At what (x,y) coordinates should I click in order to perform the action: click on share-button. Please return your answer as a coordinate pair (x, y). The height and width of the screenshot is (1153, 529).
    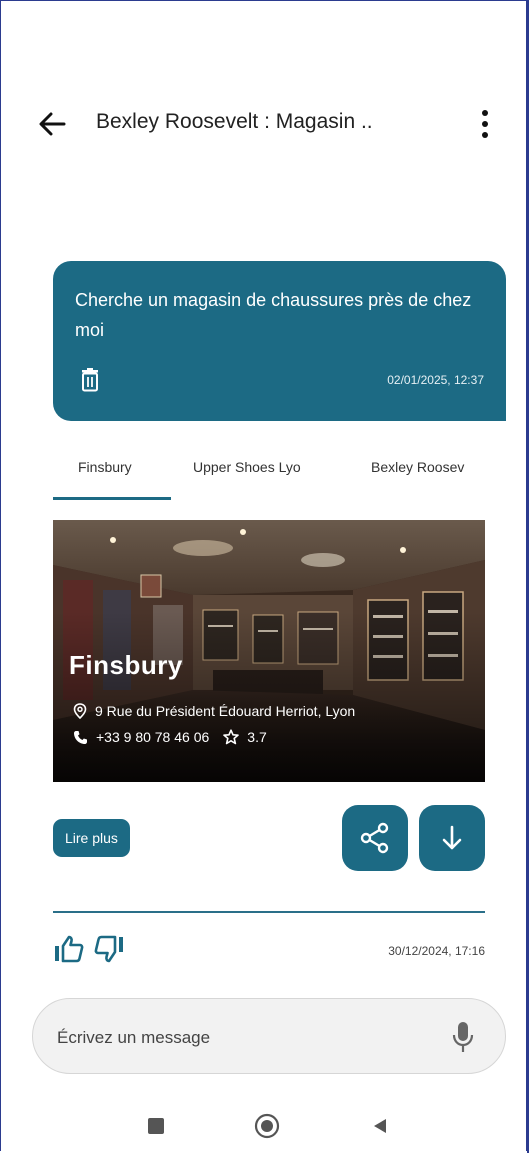
    Looking at the image, I should click on (375, 838).